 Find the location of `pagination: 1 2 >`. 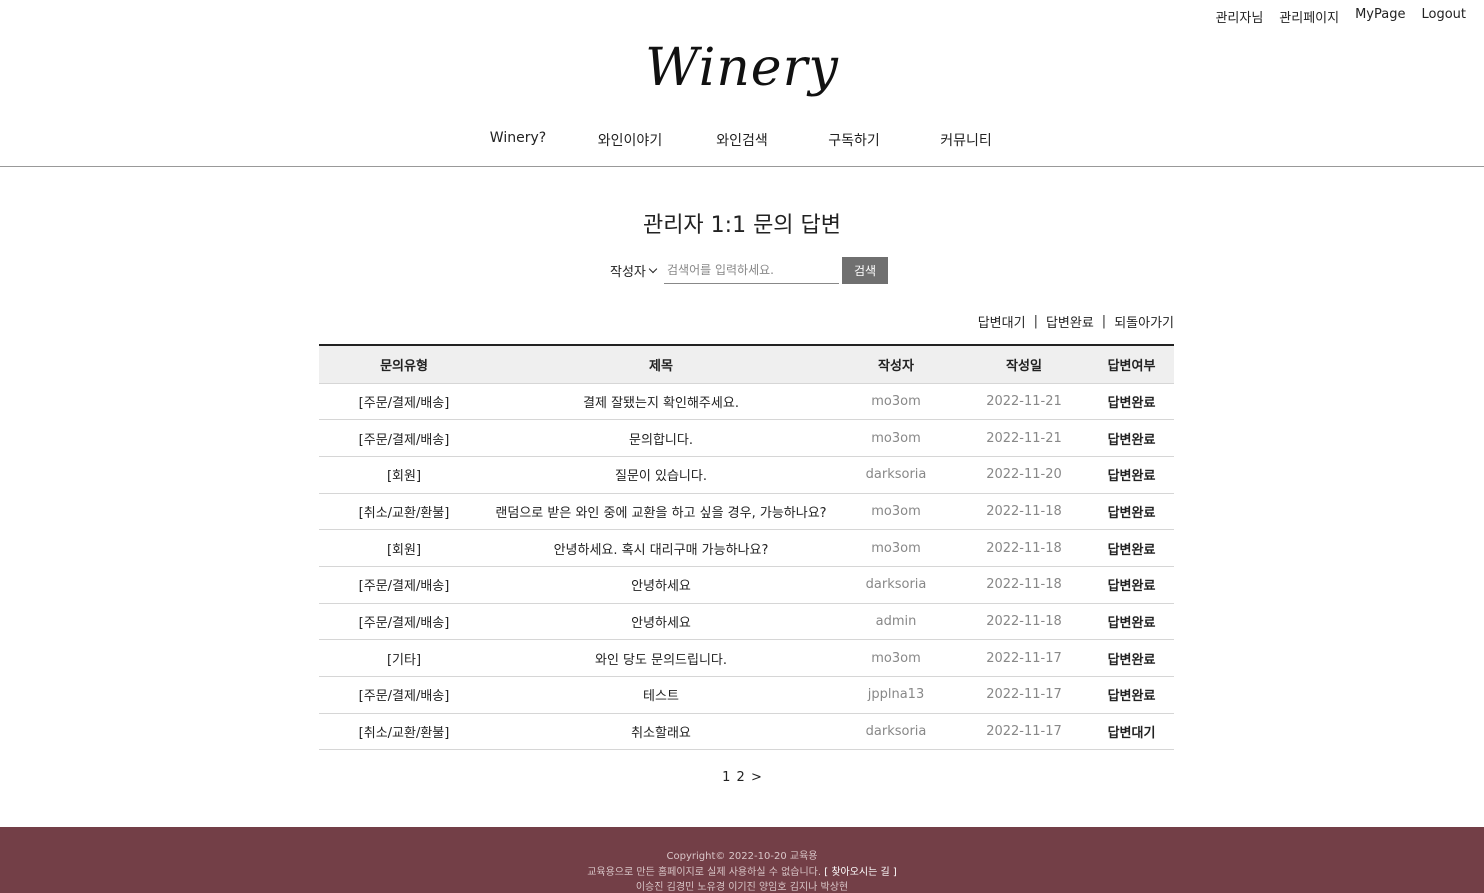

pagination: 1 2 > is located at coordinates (742, 777).